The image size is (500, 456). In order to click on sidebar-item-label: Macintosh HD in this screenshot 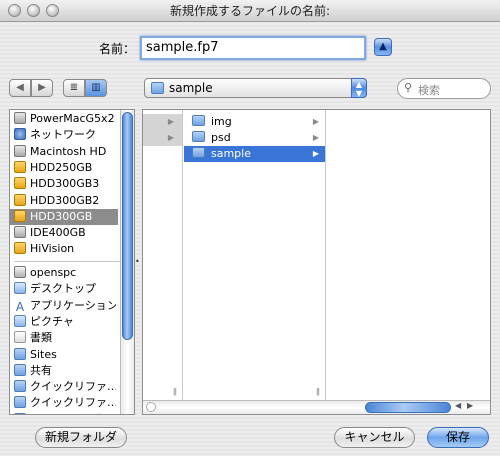, I will do `click(68, 151)`.